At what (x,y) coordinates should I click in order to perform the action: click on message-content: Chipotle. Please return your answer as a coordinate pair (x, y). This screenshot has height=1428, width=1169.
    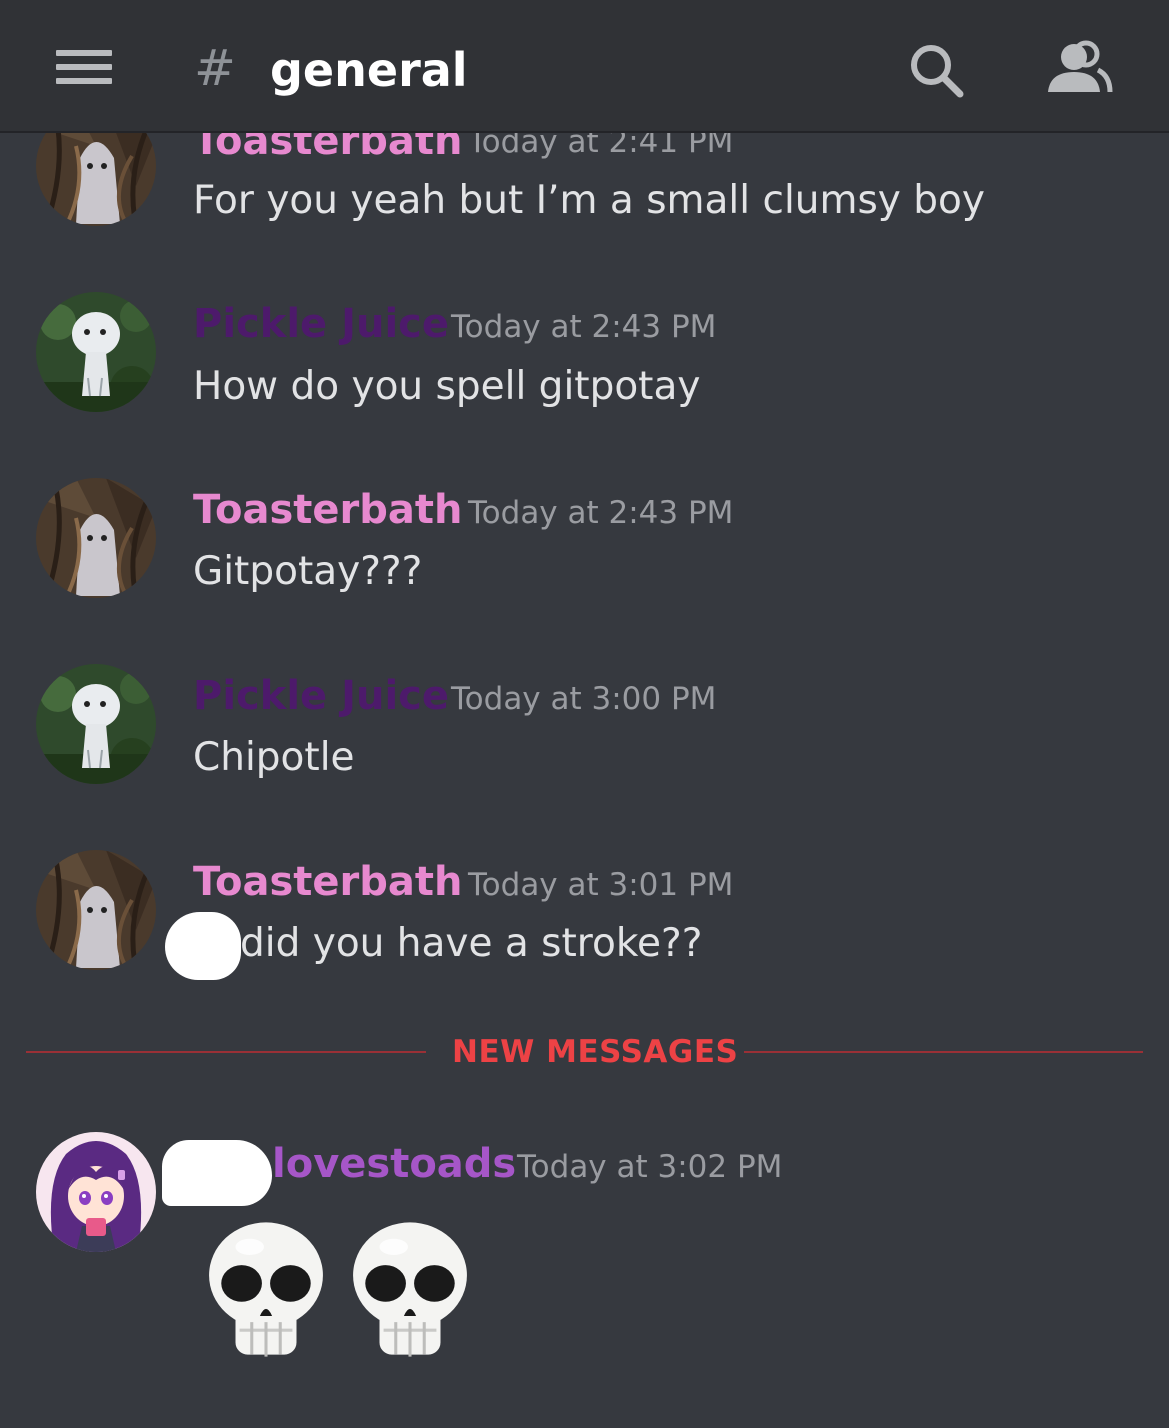
    Looking at the image, I should click on (274, 757).